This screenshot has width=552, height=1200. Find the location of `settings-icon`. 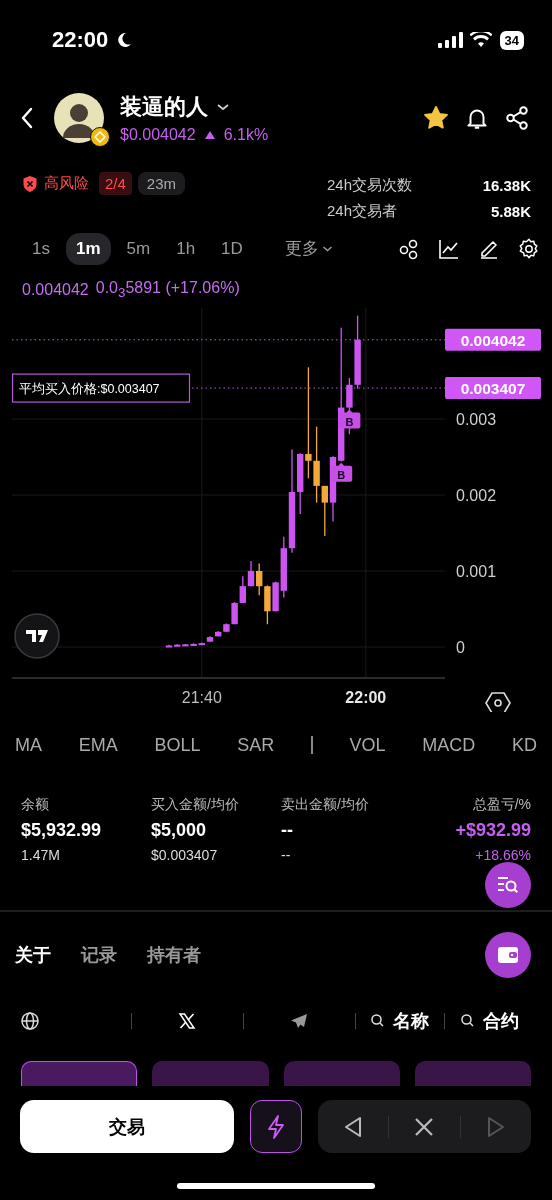

settings-icon is located at coordinates (529, 248).